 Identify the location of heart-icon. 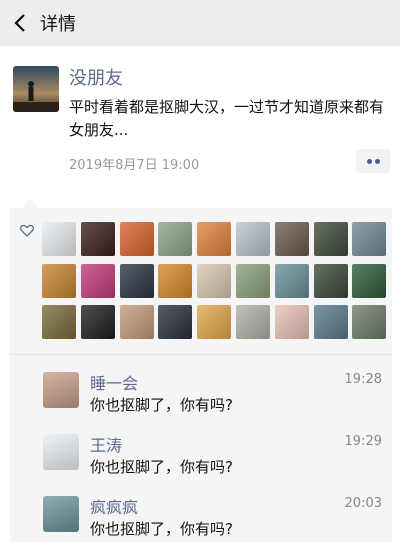
(27, 230).